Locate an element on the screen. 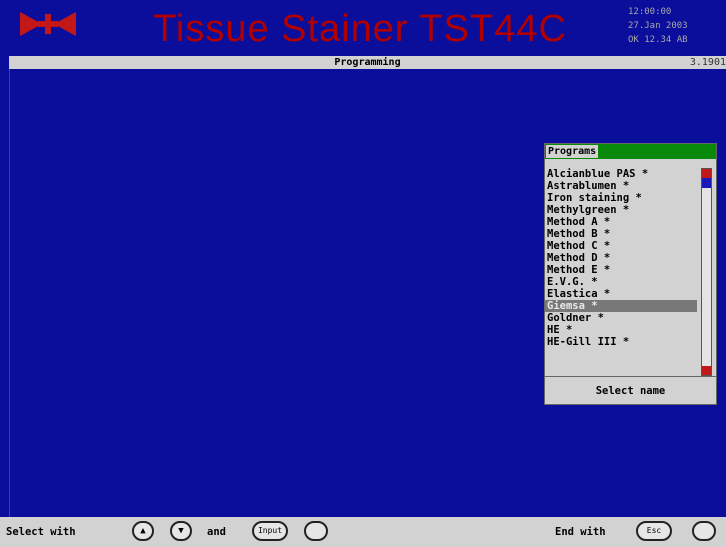 The height and width of the screenshot is (547, 726). input-key-button: Input is located at coordinates (270, 531).